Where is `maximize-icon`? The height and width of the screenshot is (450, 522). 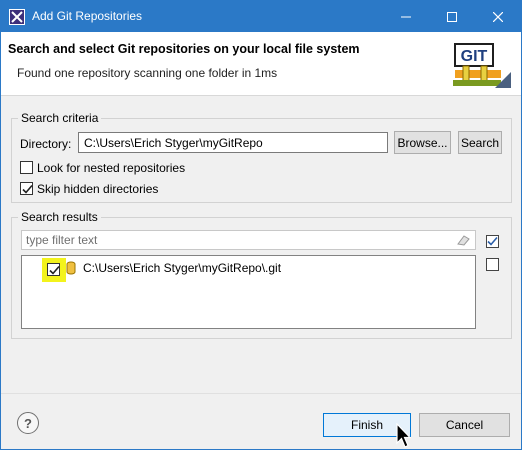 maximize-icon is located at coordinates (452, 16).